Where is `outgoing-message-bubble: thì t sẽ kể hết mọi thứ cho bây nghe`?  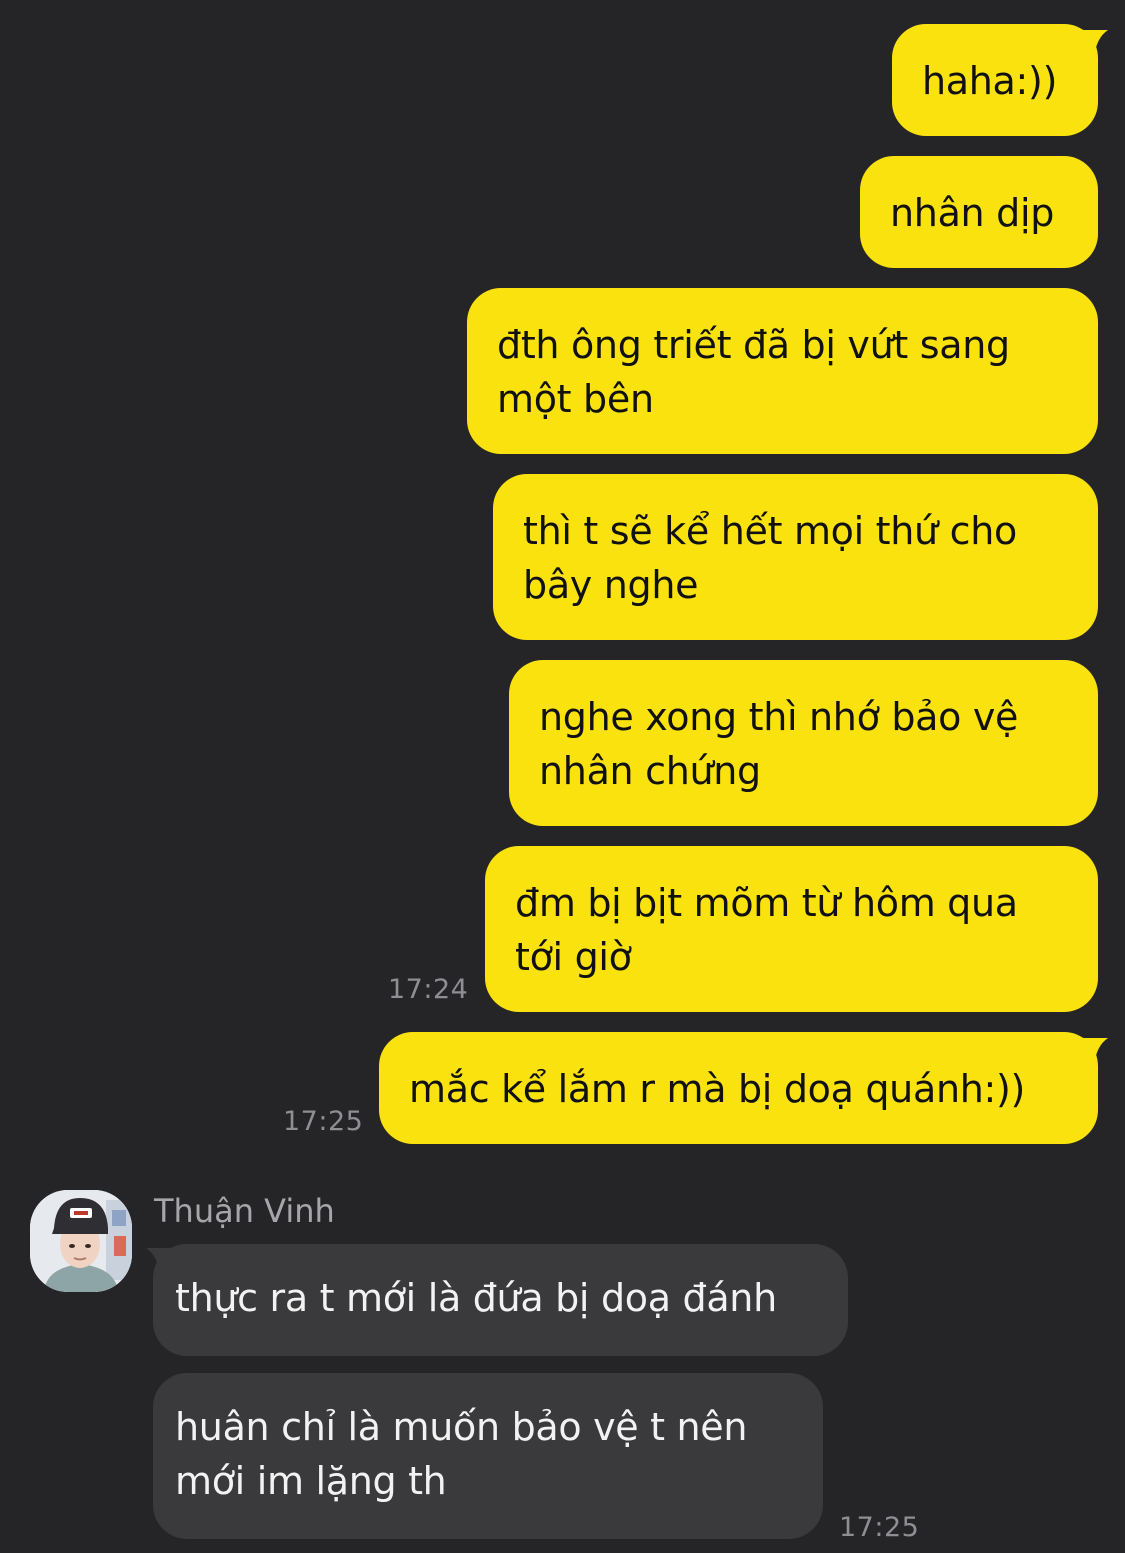
outgoing-message-bubble: thì t sẽ kể hết mọi thứ cho bây nghe is located at coordinates (795, 557).